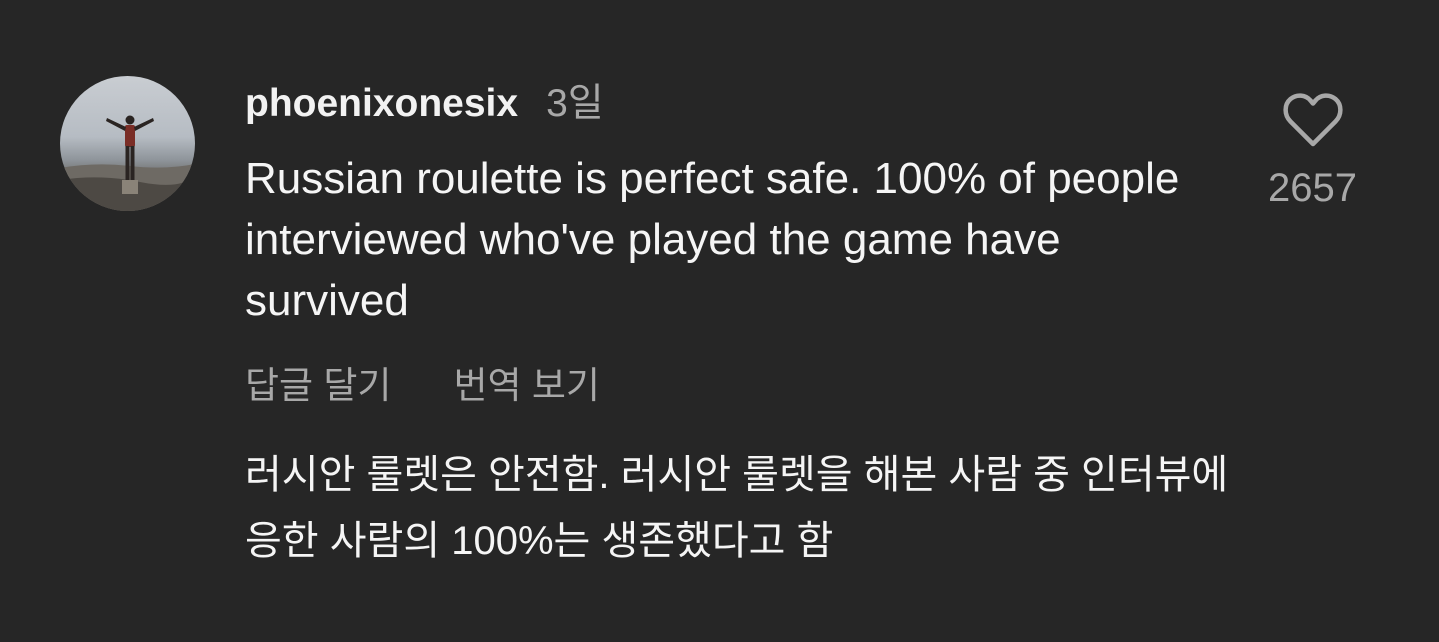 This screenshot has width=1439, height=642. What do you see at coordinates (318, 382) in the screenshot?
I see `reply-button: 답글 달기` at bounding box center [318, 382].